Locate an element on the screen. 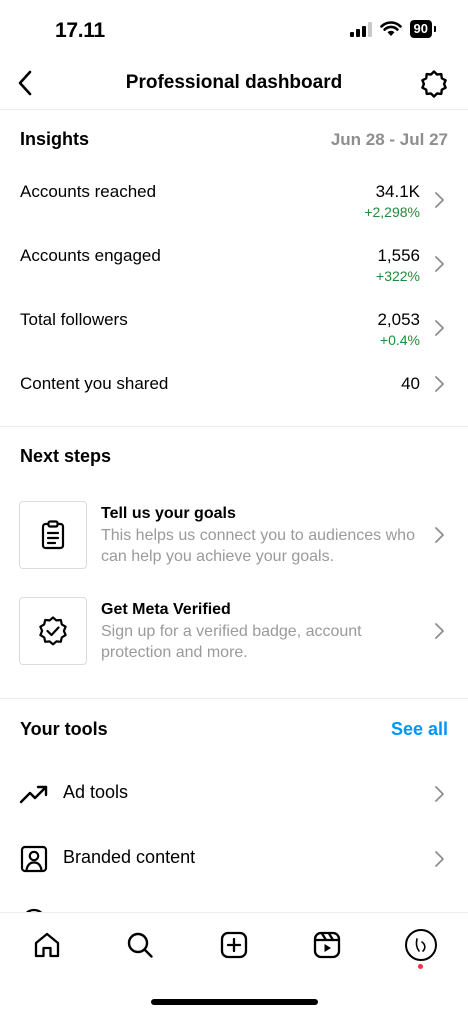 The width and height of the screenshot is (468, 1013). metric-label: Accounts reached is located at coordinates (88, 191).